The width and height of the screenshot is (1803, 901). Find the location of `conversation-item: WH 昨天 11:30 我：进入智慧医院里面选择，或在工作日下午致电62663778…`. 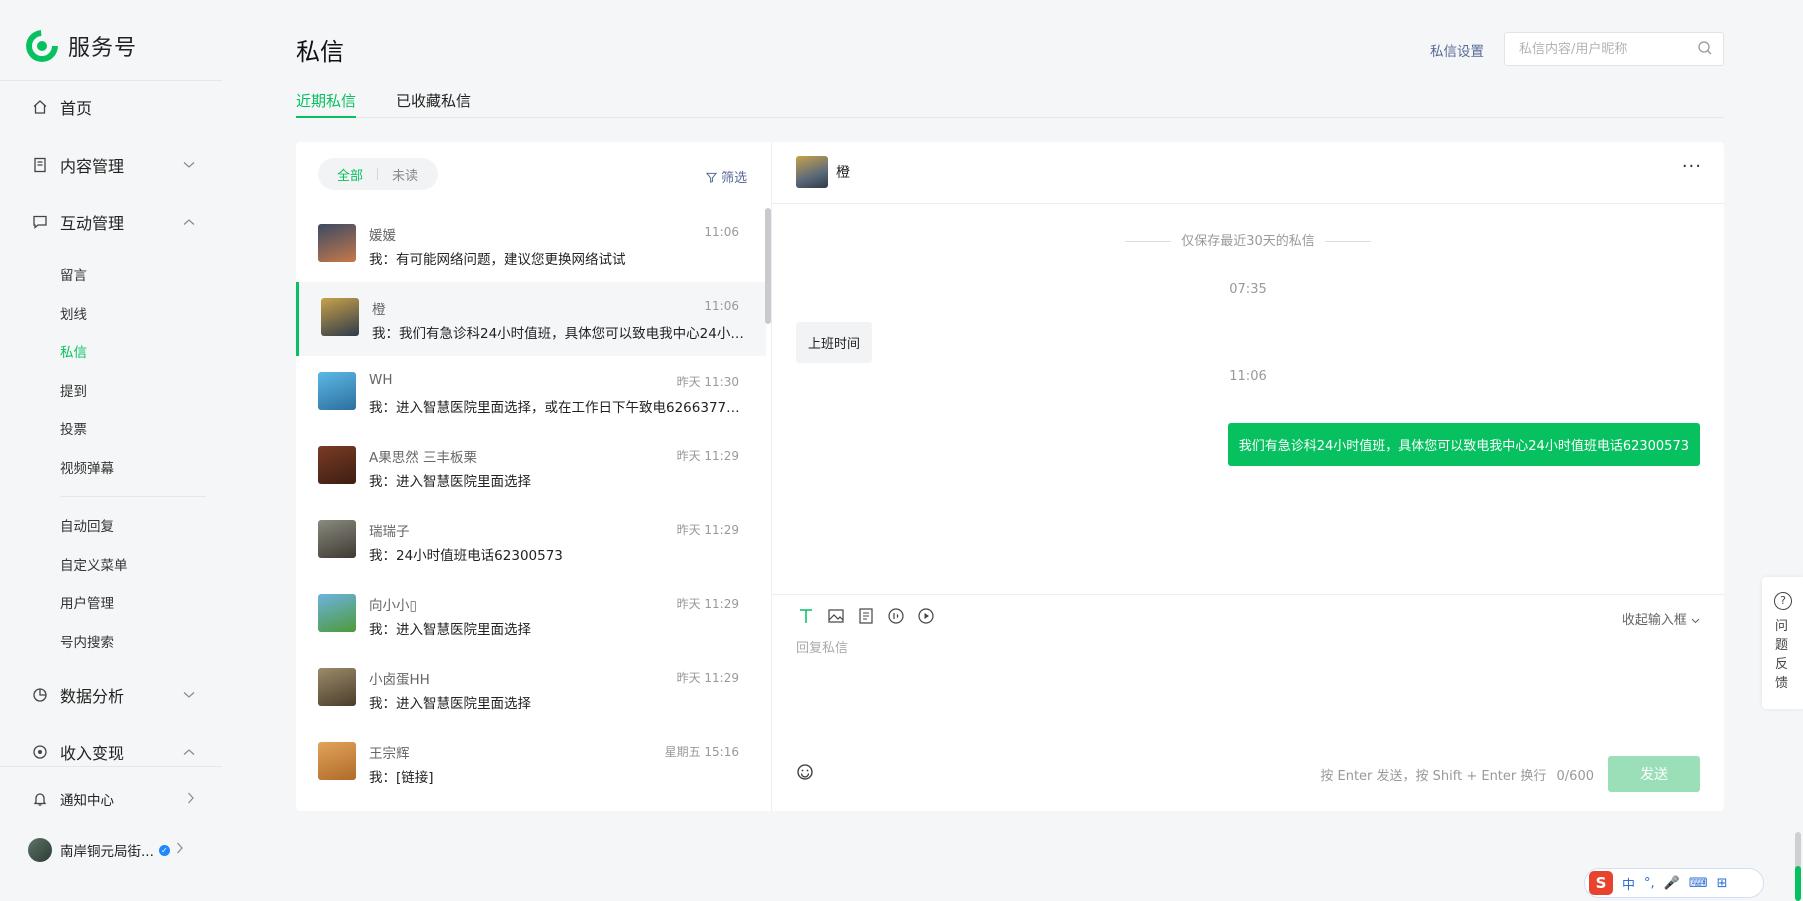

conversation-item: WH 昨天 11:30 我：进入智慧医院里面选择，或在工作日下午致电62663778… is located at coordinates (531, 393).